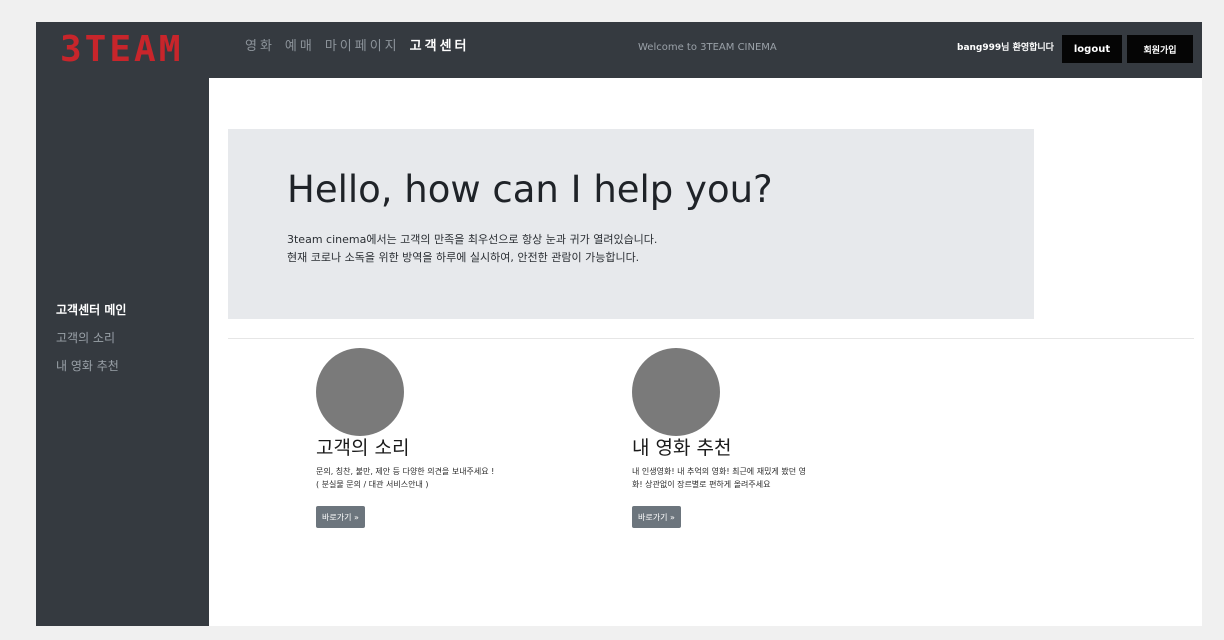  I want to click on go-movie-recommend-button: 바로가기 », so click(656, 517).